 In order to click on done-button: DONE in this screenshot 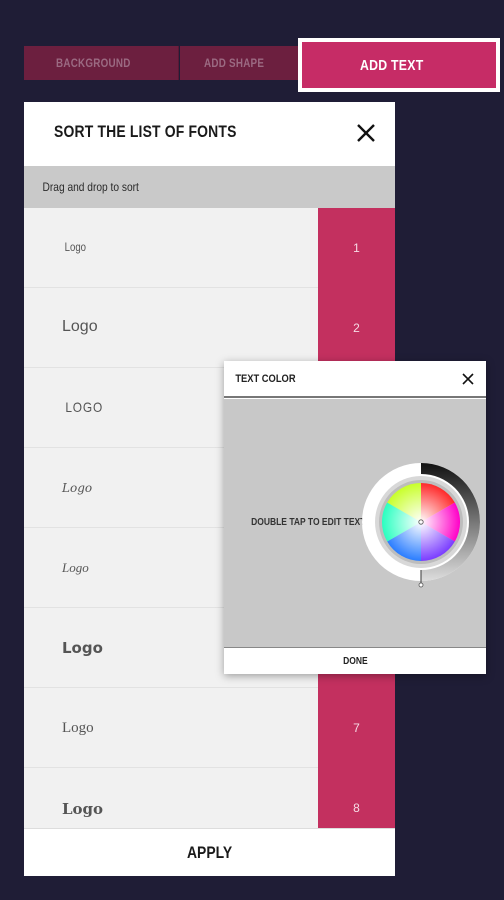, I will do `click(355, 661)`.